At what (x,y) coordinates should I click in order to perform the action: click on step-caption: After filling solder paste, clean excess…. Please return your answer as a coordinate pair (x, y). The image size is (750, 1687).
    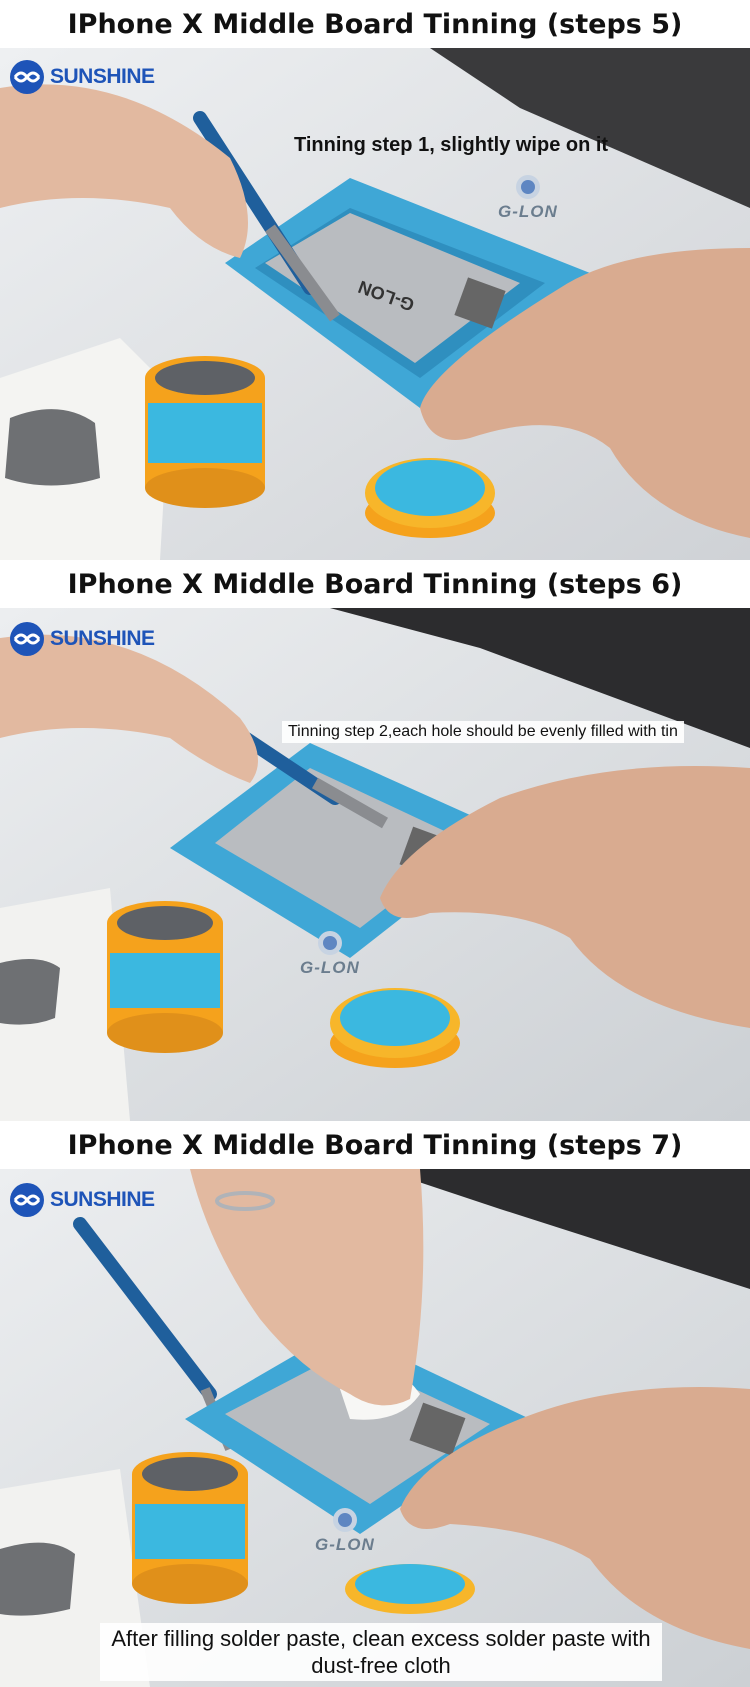
    Looking at the image, I should click on (381, 1652).